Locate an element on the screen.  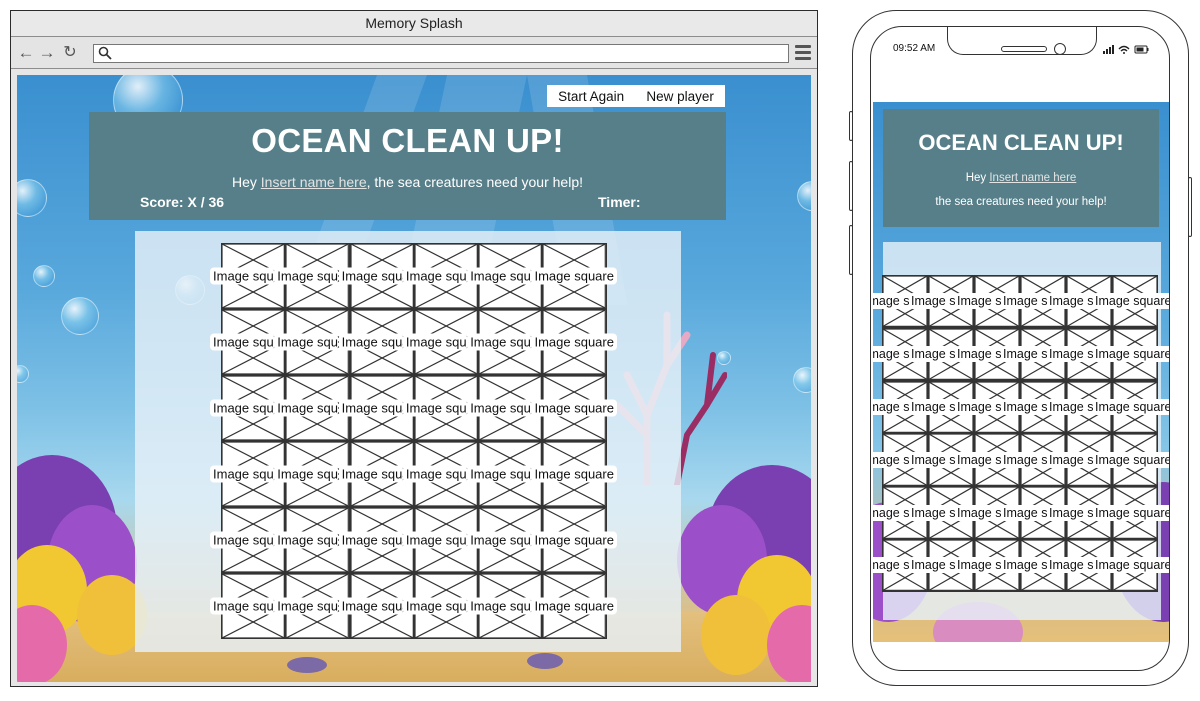
timer-display: Timer: is located at coordinates (619, 202).